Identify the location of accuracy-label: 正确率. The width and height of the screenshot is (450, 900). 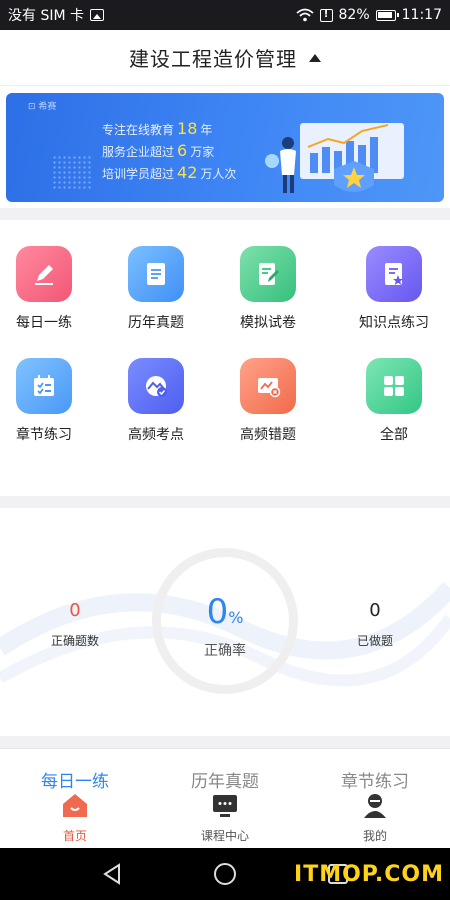
(225, 651).